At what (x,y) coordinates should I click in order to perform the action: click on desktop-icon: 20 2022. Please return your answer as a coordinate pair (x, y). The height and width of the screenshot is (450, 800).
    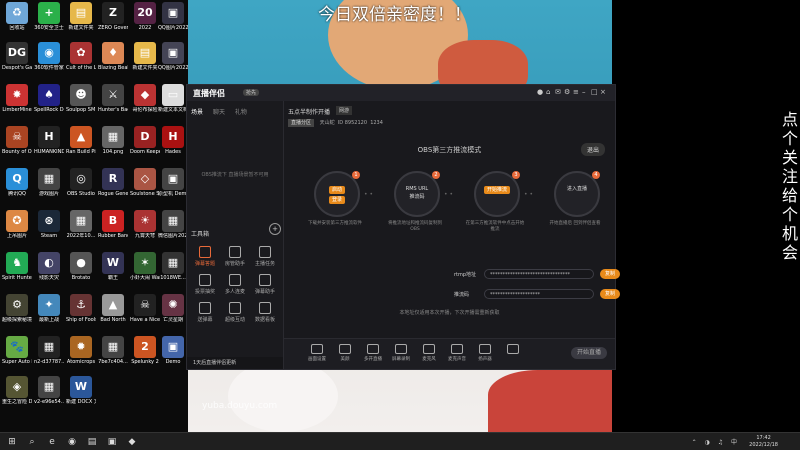
    Looking at the image, I should click on (145, 16).